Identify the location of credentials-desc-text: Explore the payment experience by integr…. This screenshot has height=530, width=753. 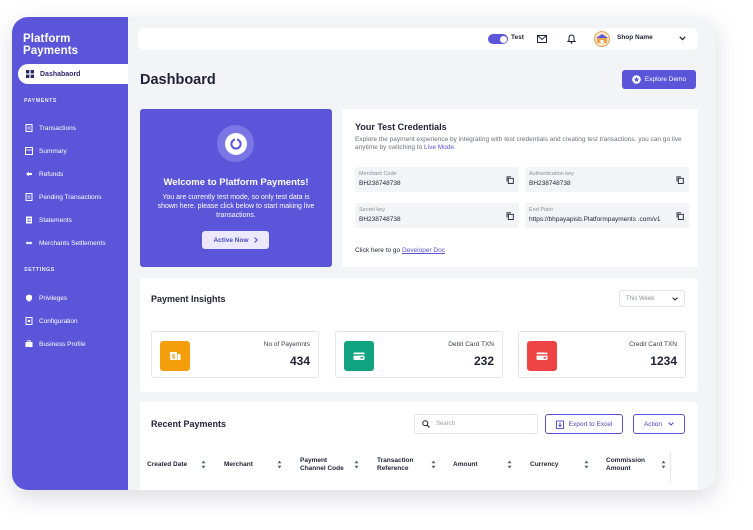
(518, 143).